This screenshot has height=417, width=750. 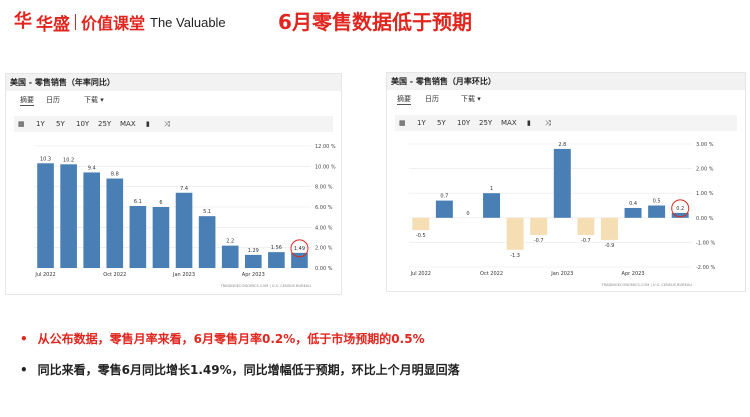 I want to click on y-tick-label: 1.00 %, so click(x=705, y=194).